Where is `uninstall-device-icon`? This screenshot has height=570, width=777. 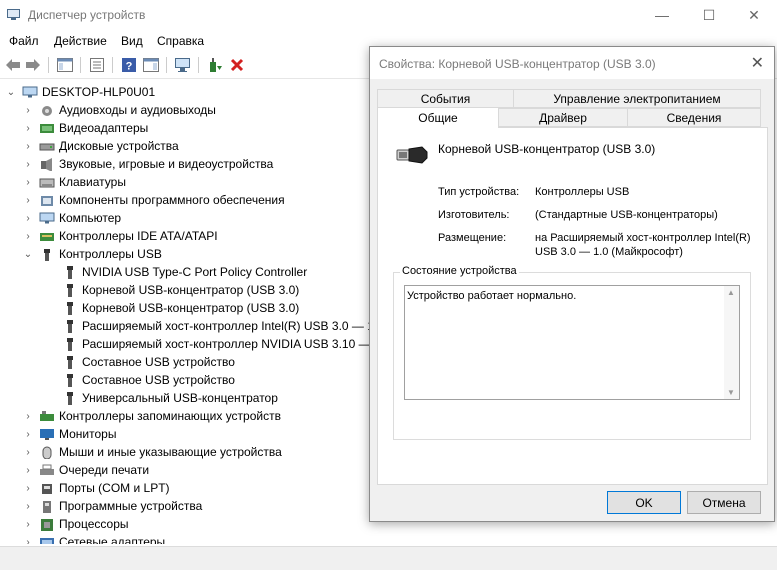
uninstall-device-icon is located at coordinates (237, 65).